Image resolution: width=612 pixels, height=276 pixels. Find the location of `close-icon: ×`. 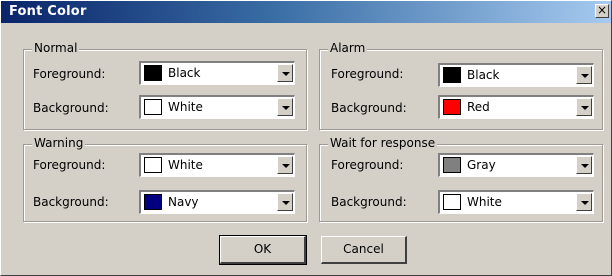

close-icon: × is located at coordinates (602, 10).